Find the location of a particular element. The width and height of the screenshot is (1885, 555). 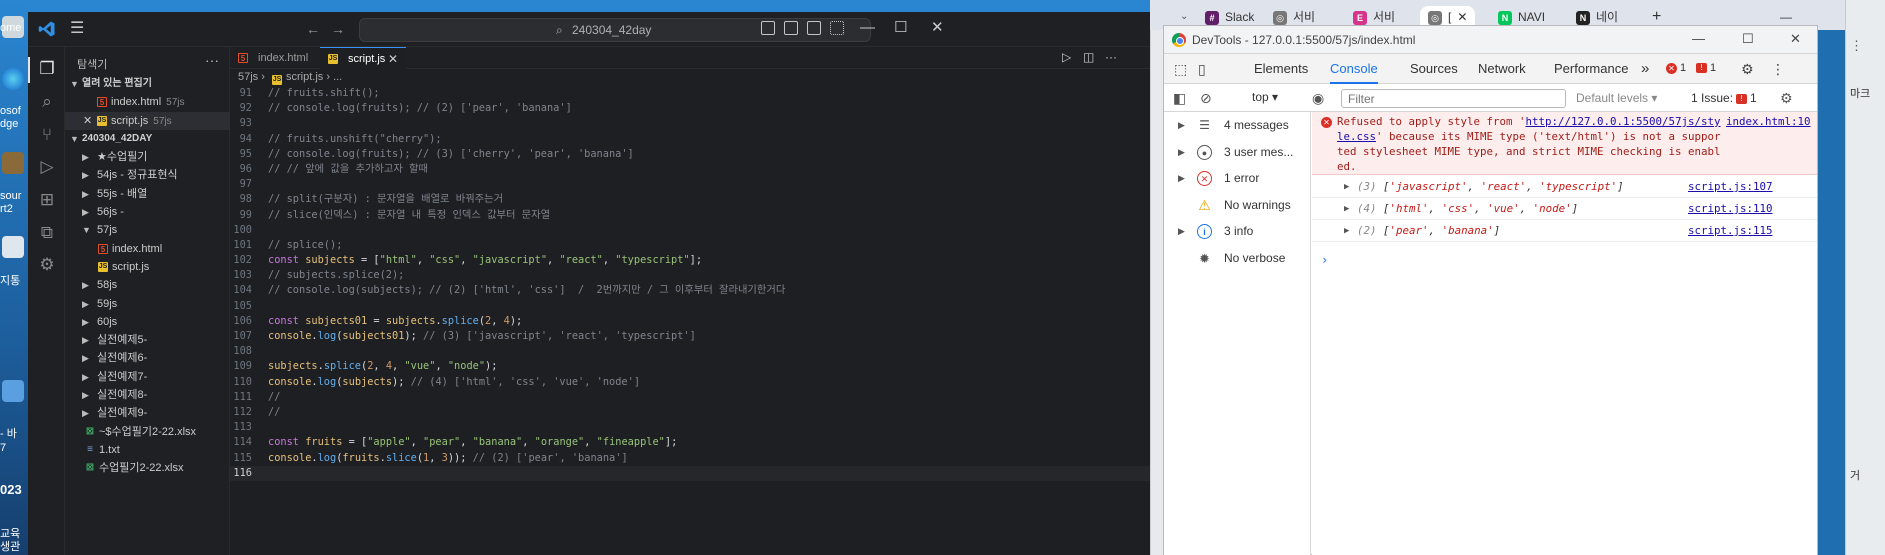

log-levels-dropdown: Default levels ▾ is located at coordinates (1616, 98).